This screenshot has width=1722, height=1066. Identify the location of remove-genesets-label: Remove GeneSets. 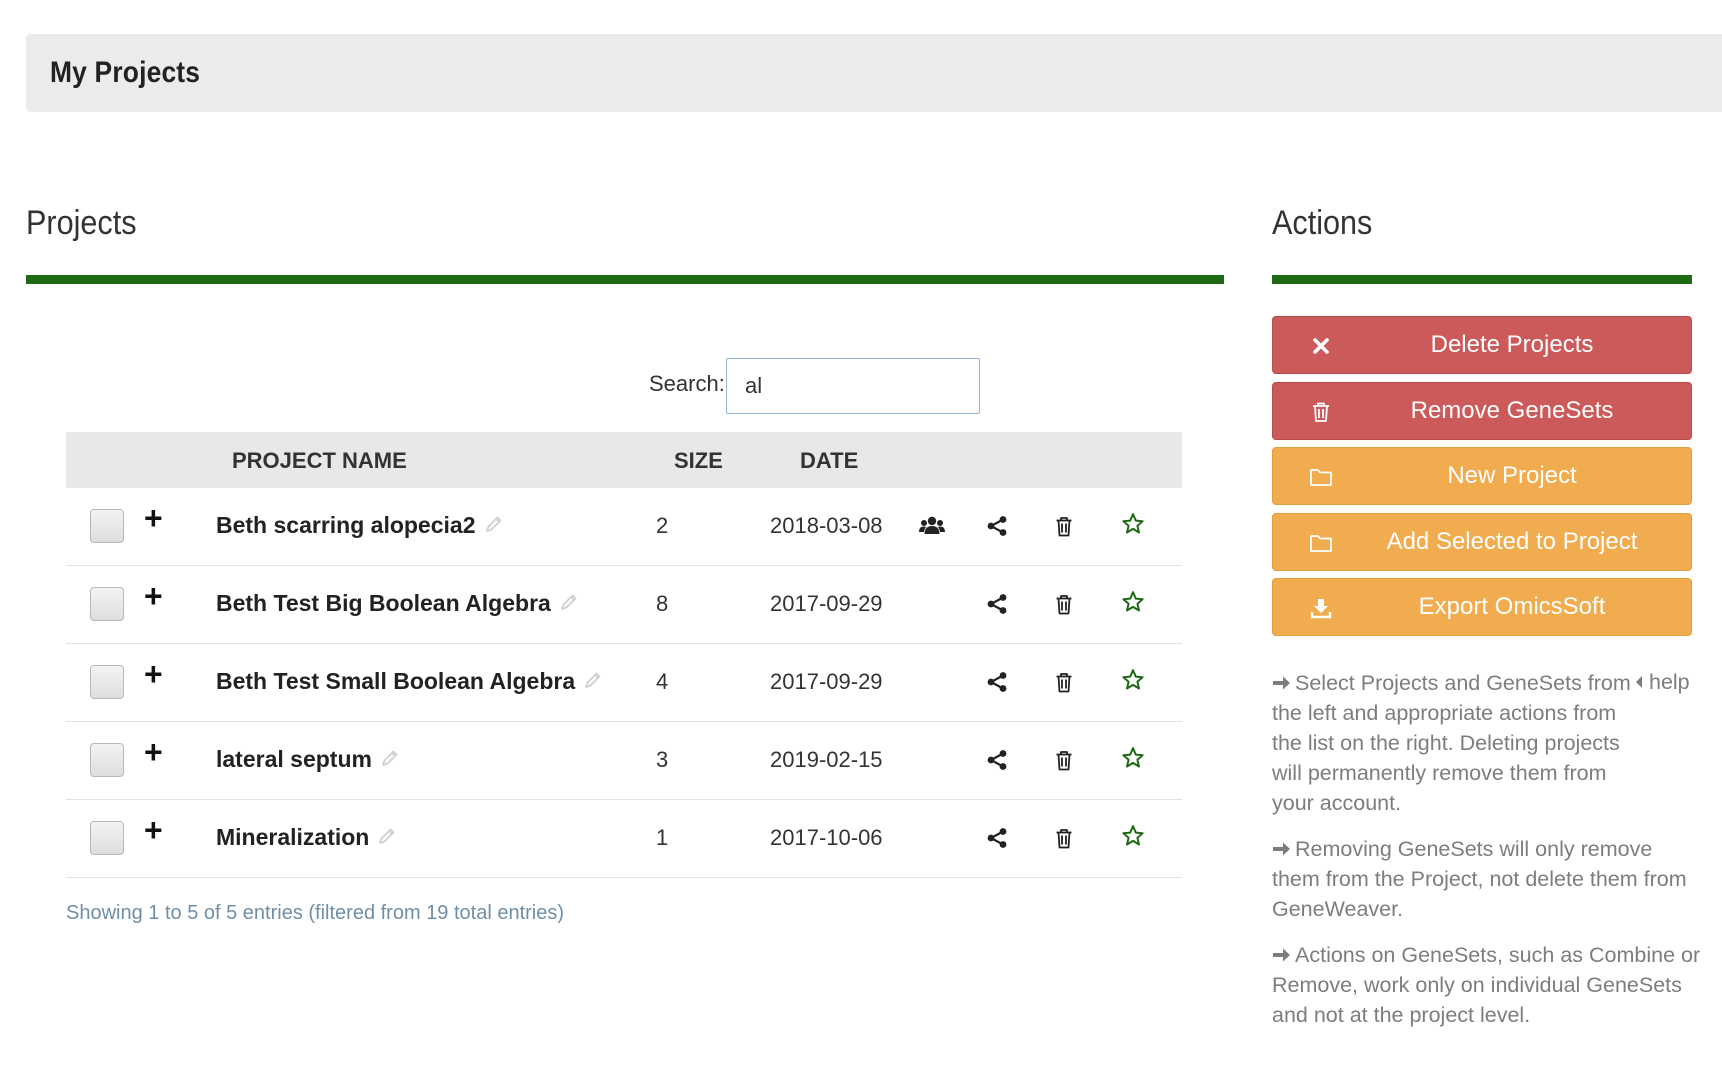
(1512, 410).